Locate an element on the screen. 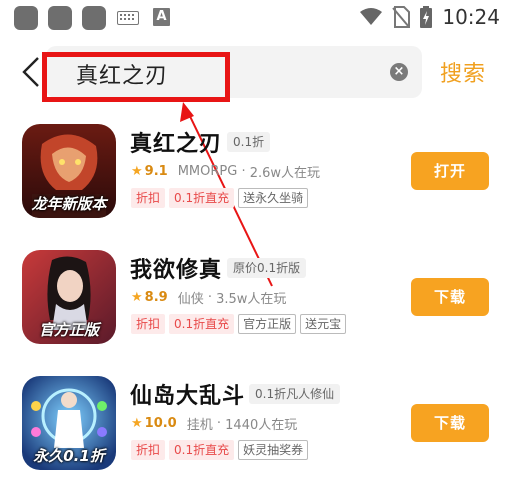 This screenshot has height=488, width=512. rating: 9.1 is located at coordinates (156, 171).